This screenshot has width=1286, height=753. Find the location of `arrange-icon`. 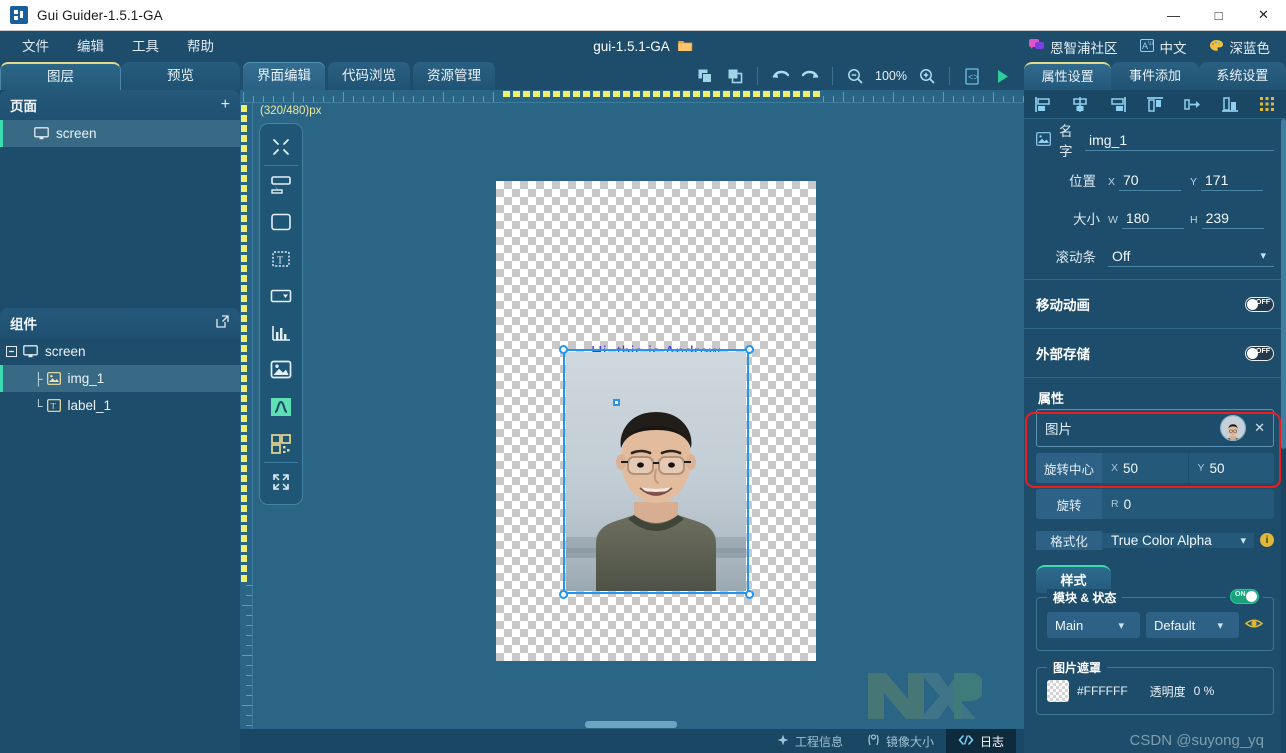

arrange-icon is located at coordinates (281, 146).